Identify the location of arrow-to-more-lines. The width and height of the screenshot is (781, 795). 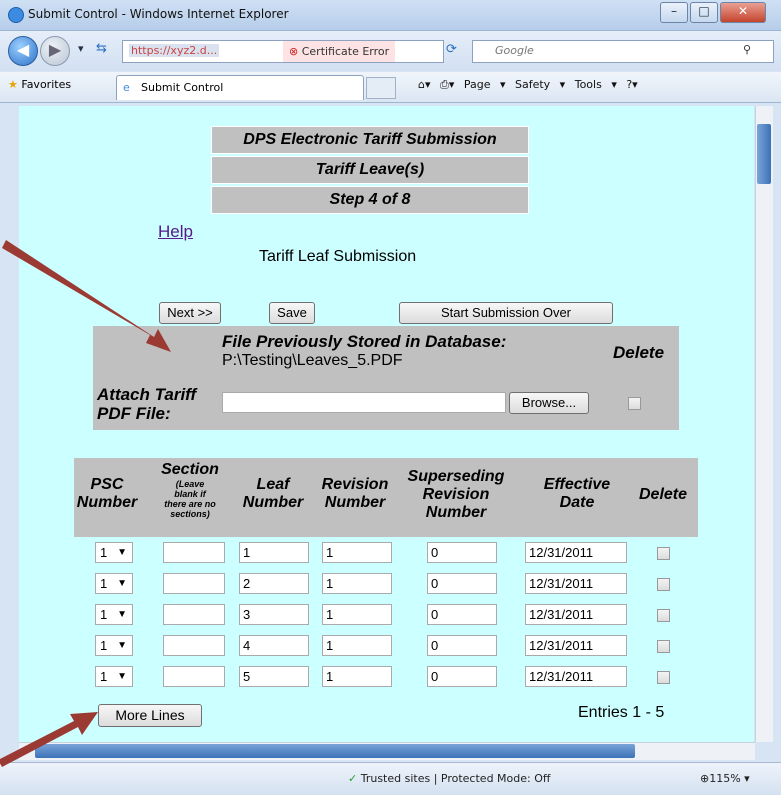
(49, 739).